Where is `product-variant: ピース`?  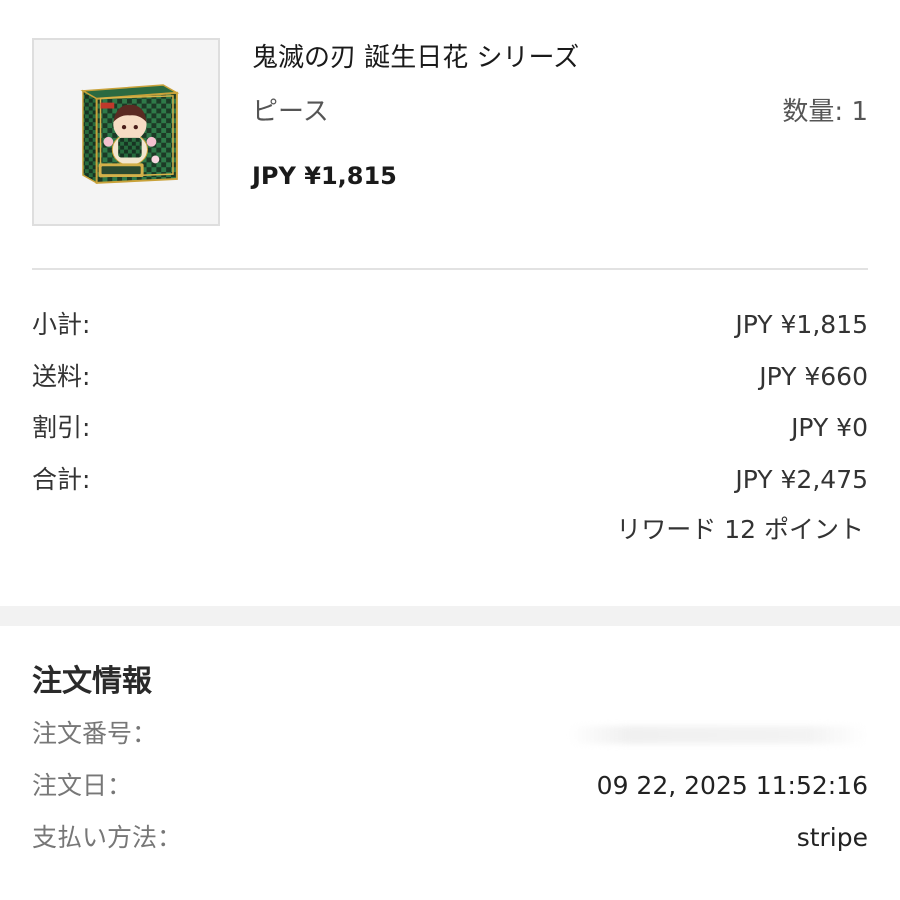 product-variant: ピース is located at coordinates (290, 112).